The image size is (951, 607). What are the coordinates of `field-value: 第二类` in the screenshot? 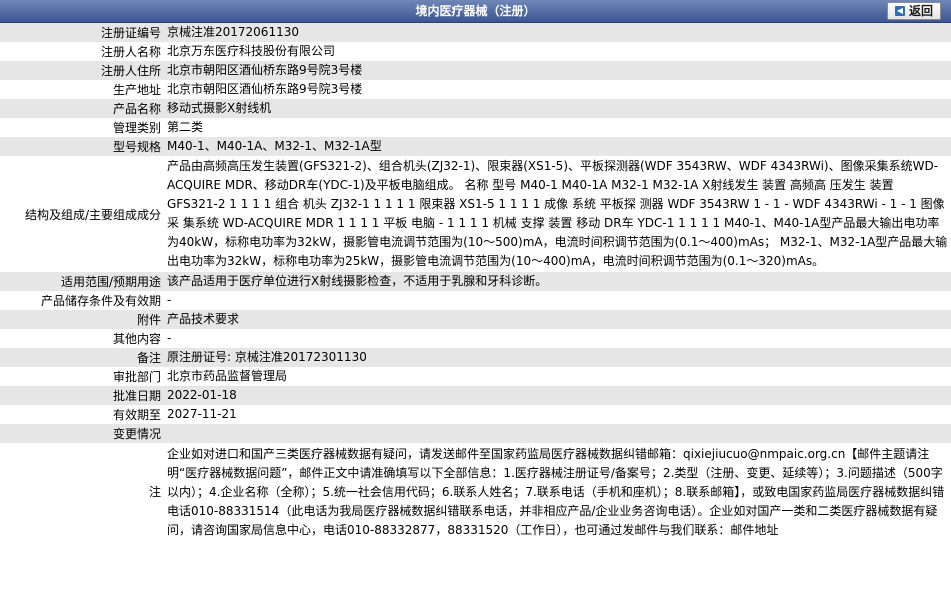 It's located at (557, 127).